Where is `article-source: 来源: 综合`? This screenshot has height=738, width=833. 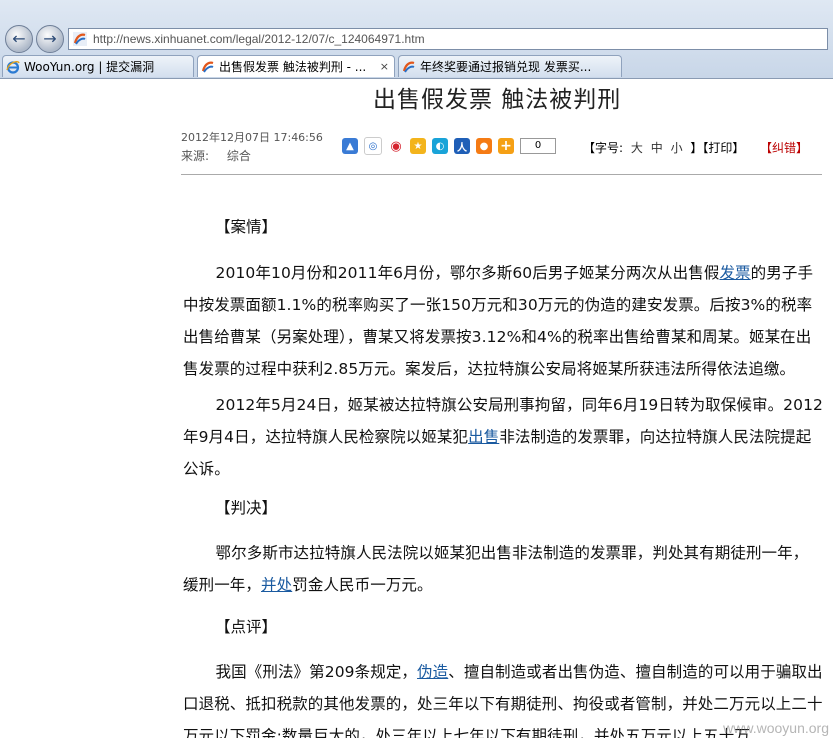
article-source: 来源: 综合 is located at coordinates (216, 155).